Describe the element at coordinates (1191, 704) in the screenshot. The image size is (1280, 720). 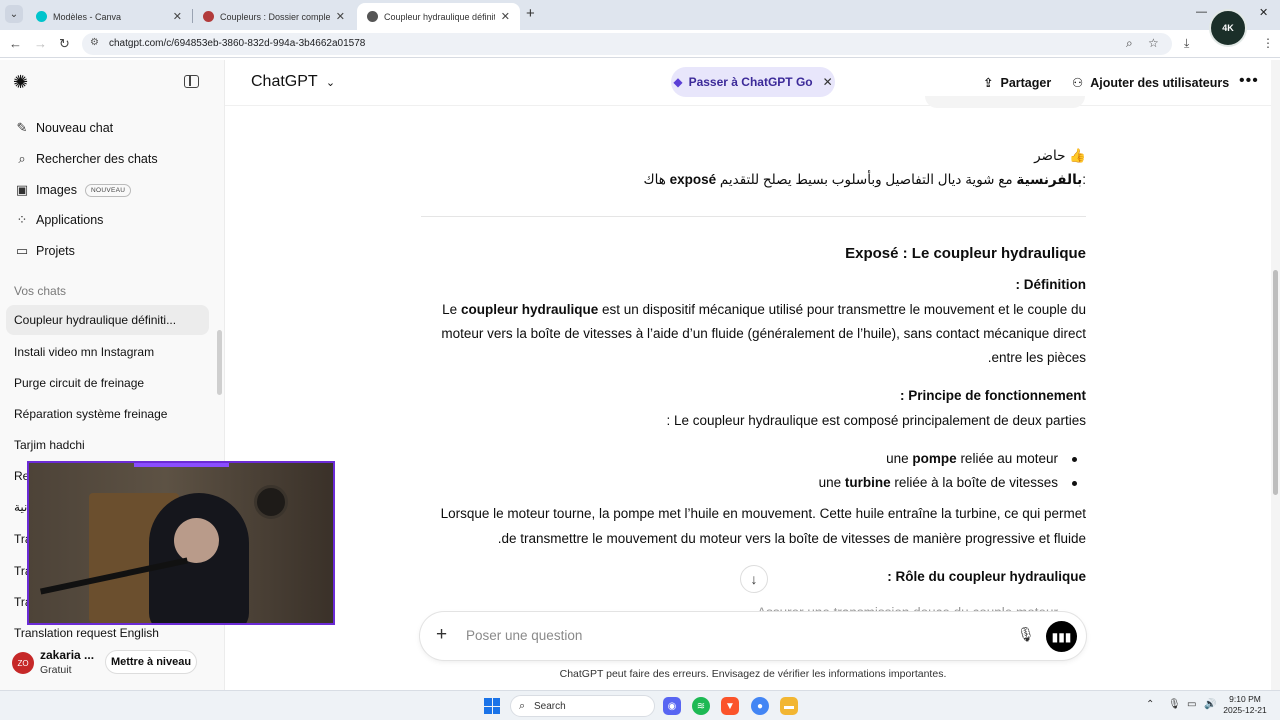
I see `tray-display-icon: ▭` at that location.